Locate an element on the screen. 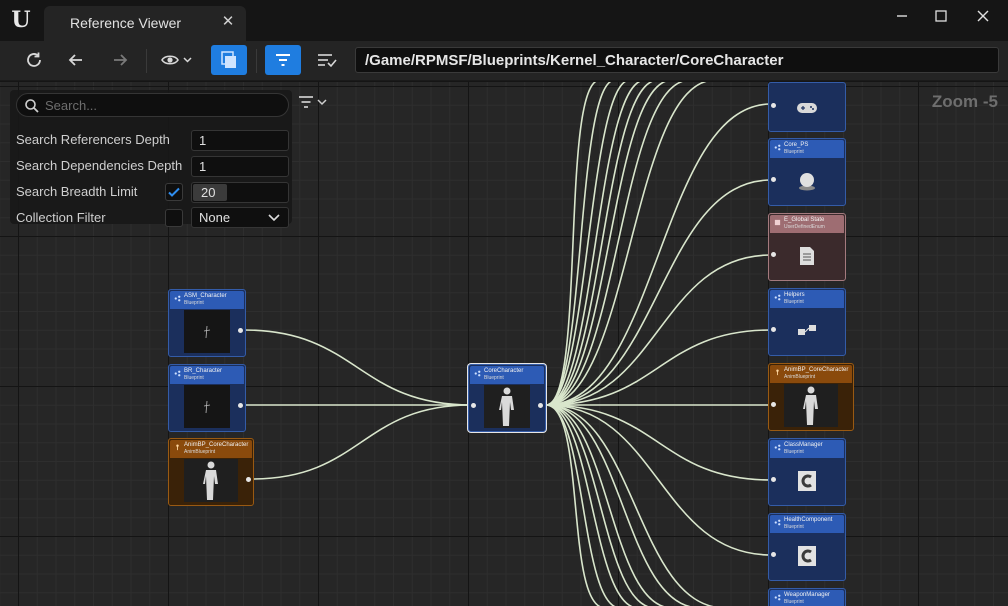  node-e-global-state: E_Global State UserDefinedEnum is located at coordinates (807, 247).